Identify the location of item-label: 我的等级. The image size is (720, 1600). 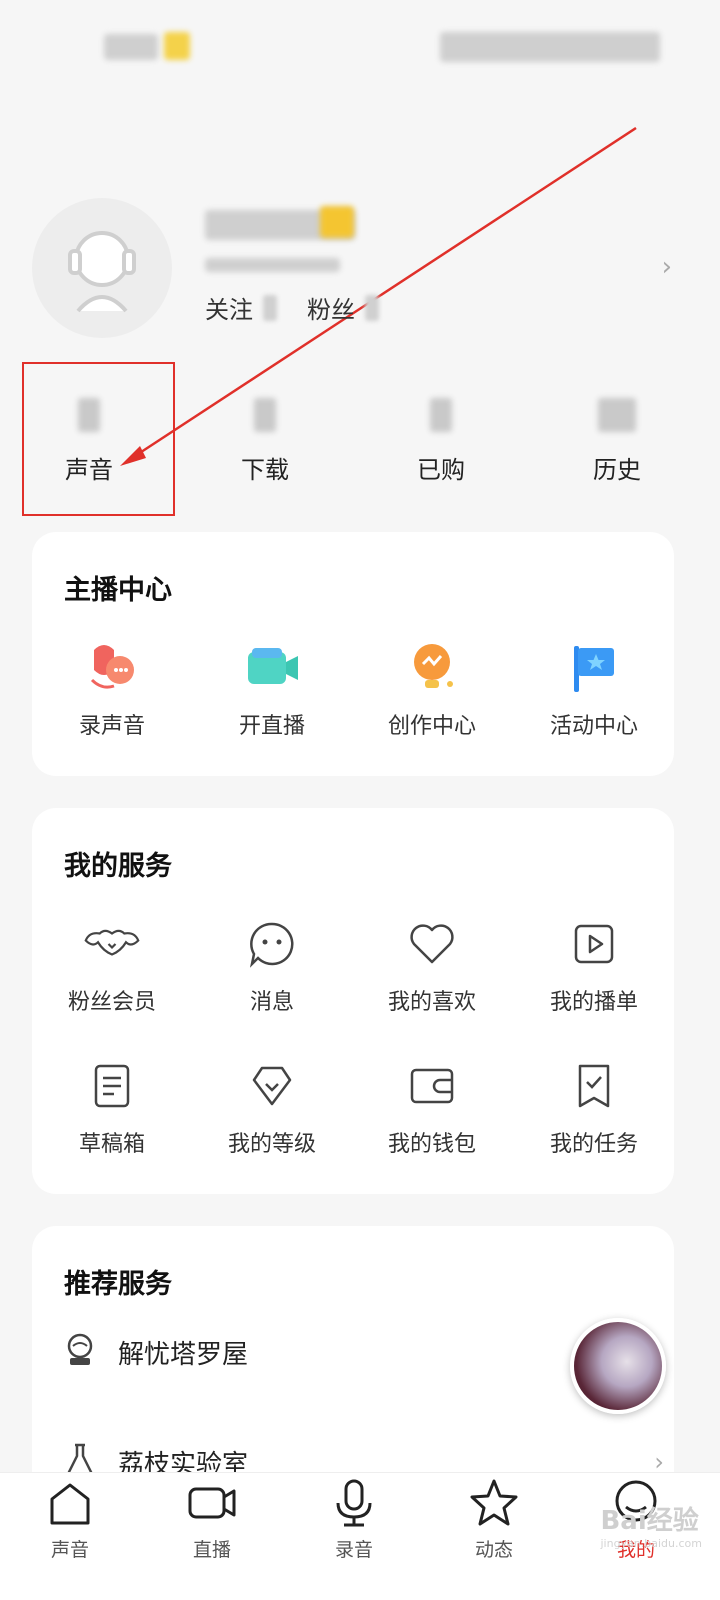
(271, 1144).